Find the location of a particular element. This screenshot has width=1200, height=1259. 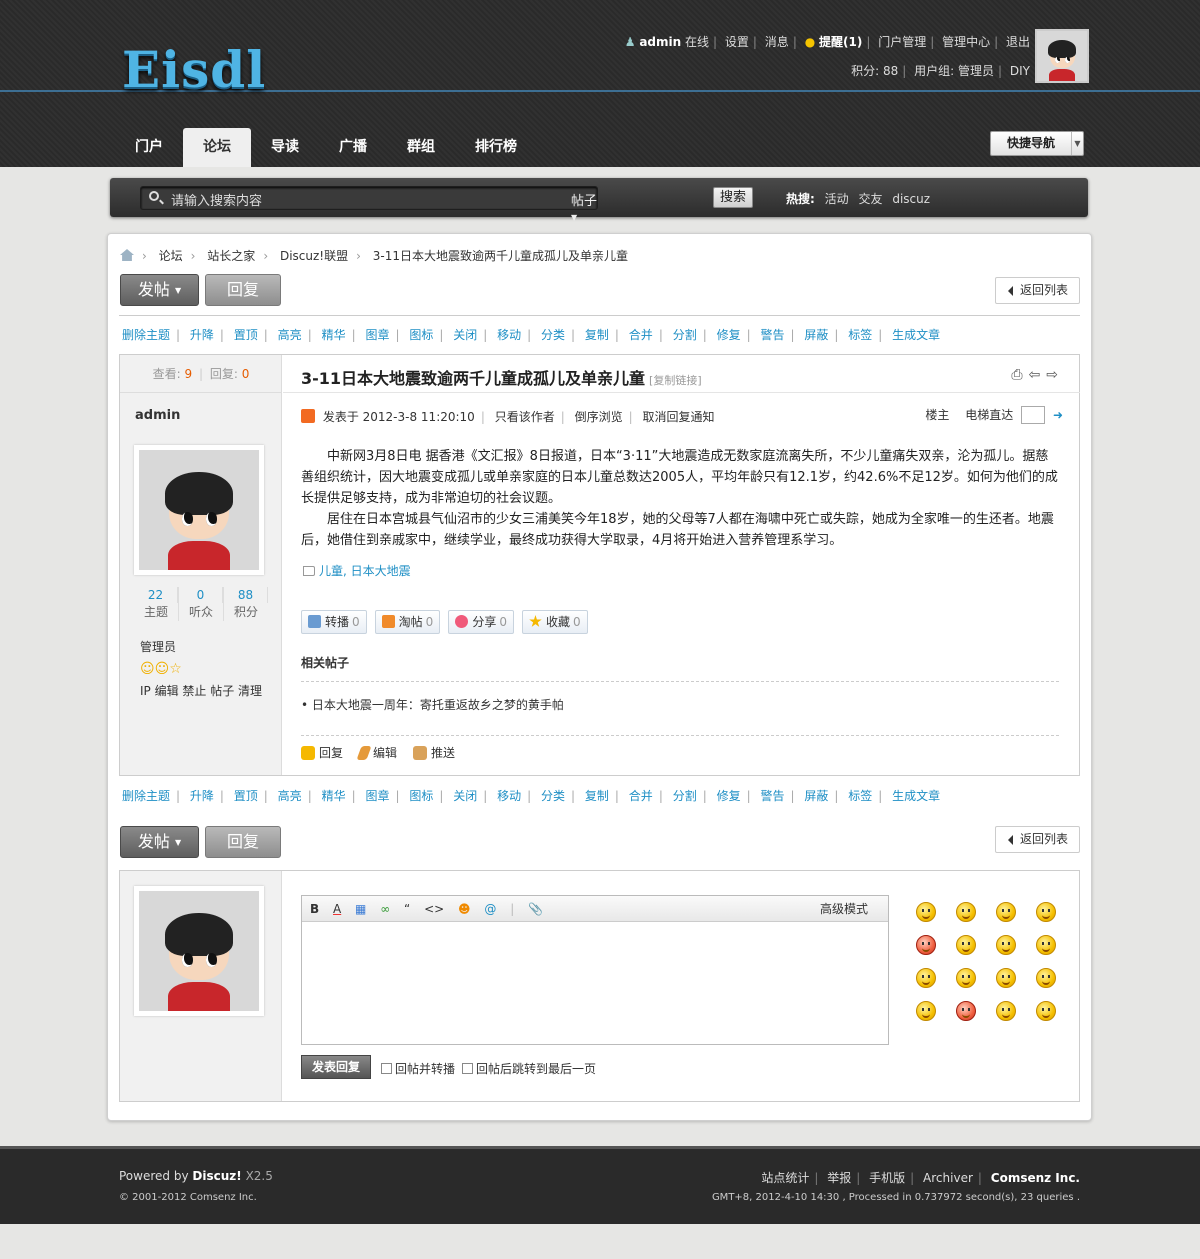

mod-action: 合并 is located at coordinates (641, 335).